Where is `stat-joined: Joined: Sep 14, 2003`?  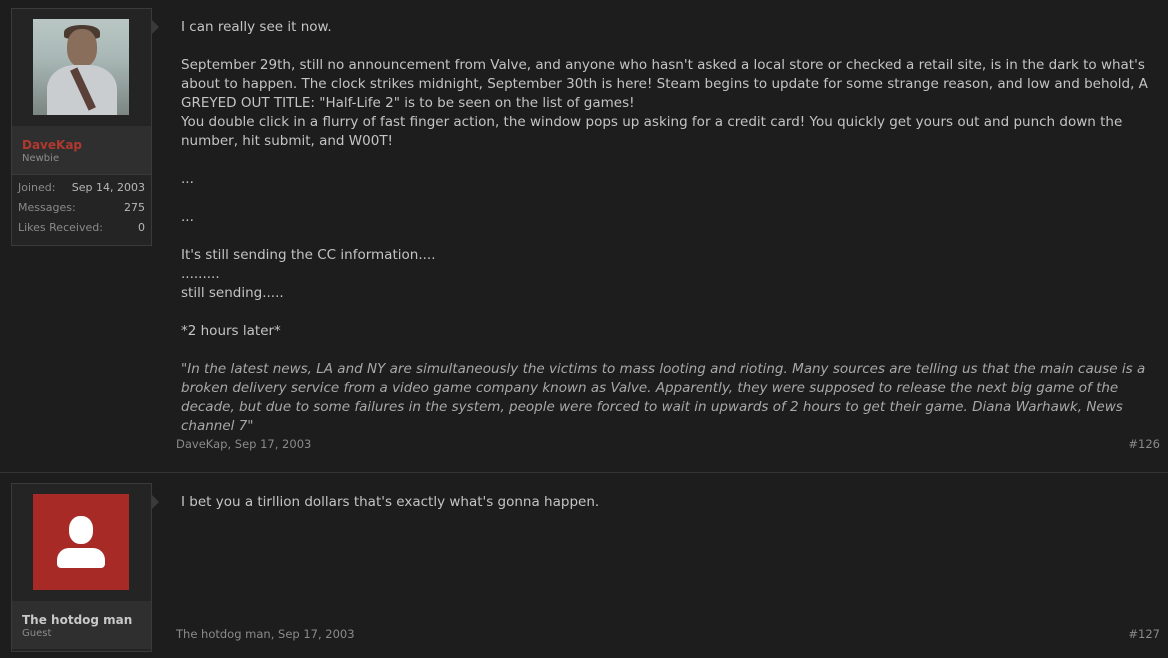
stat-joined: Joined: Sep 14, 2003 is located at coordinates (81, 185).